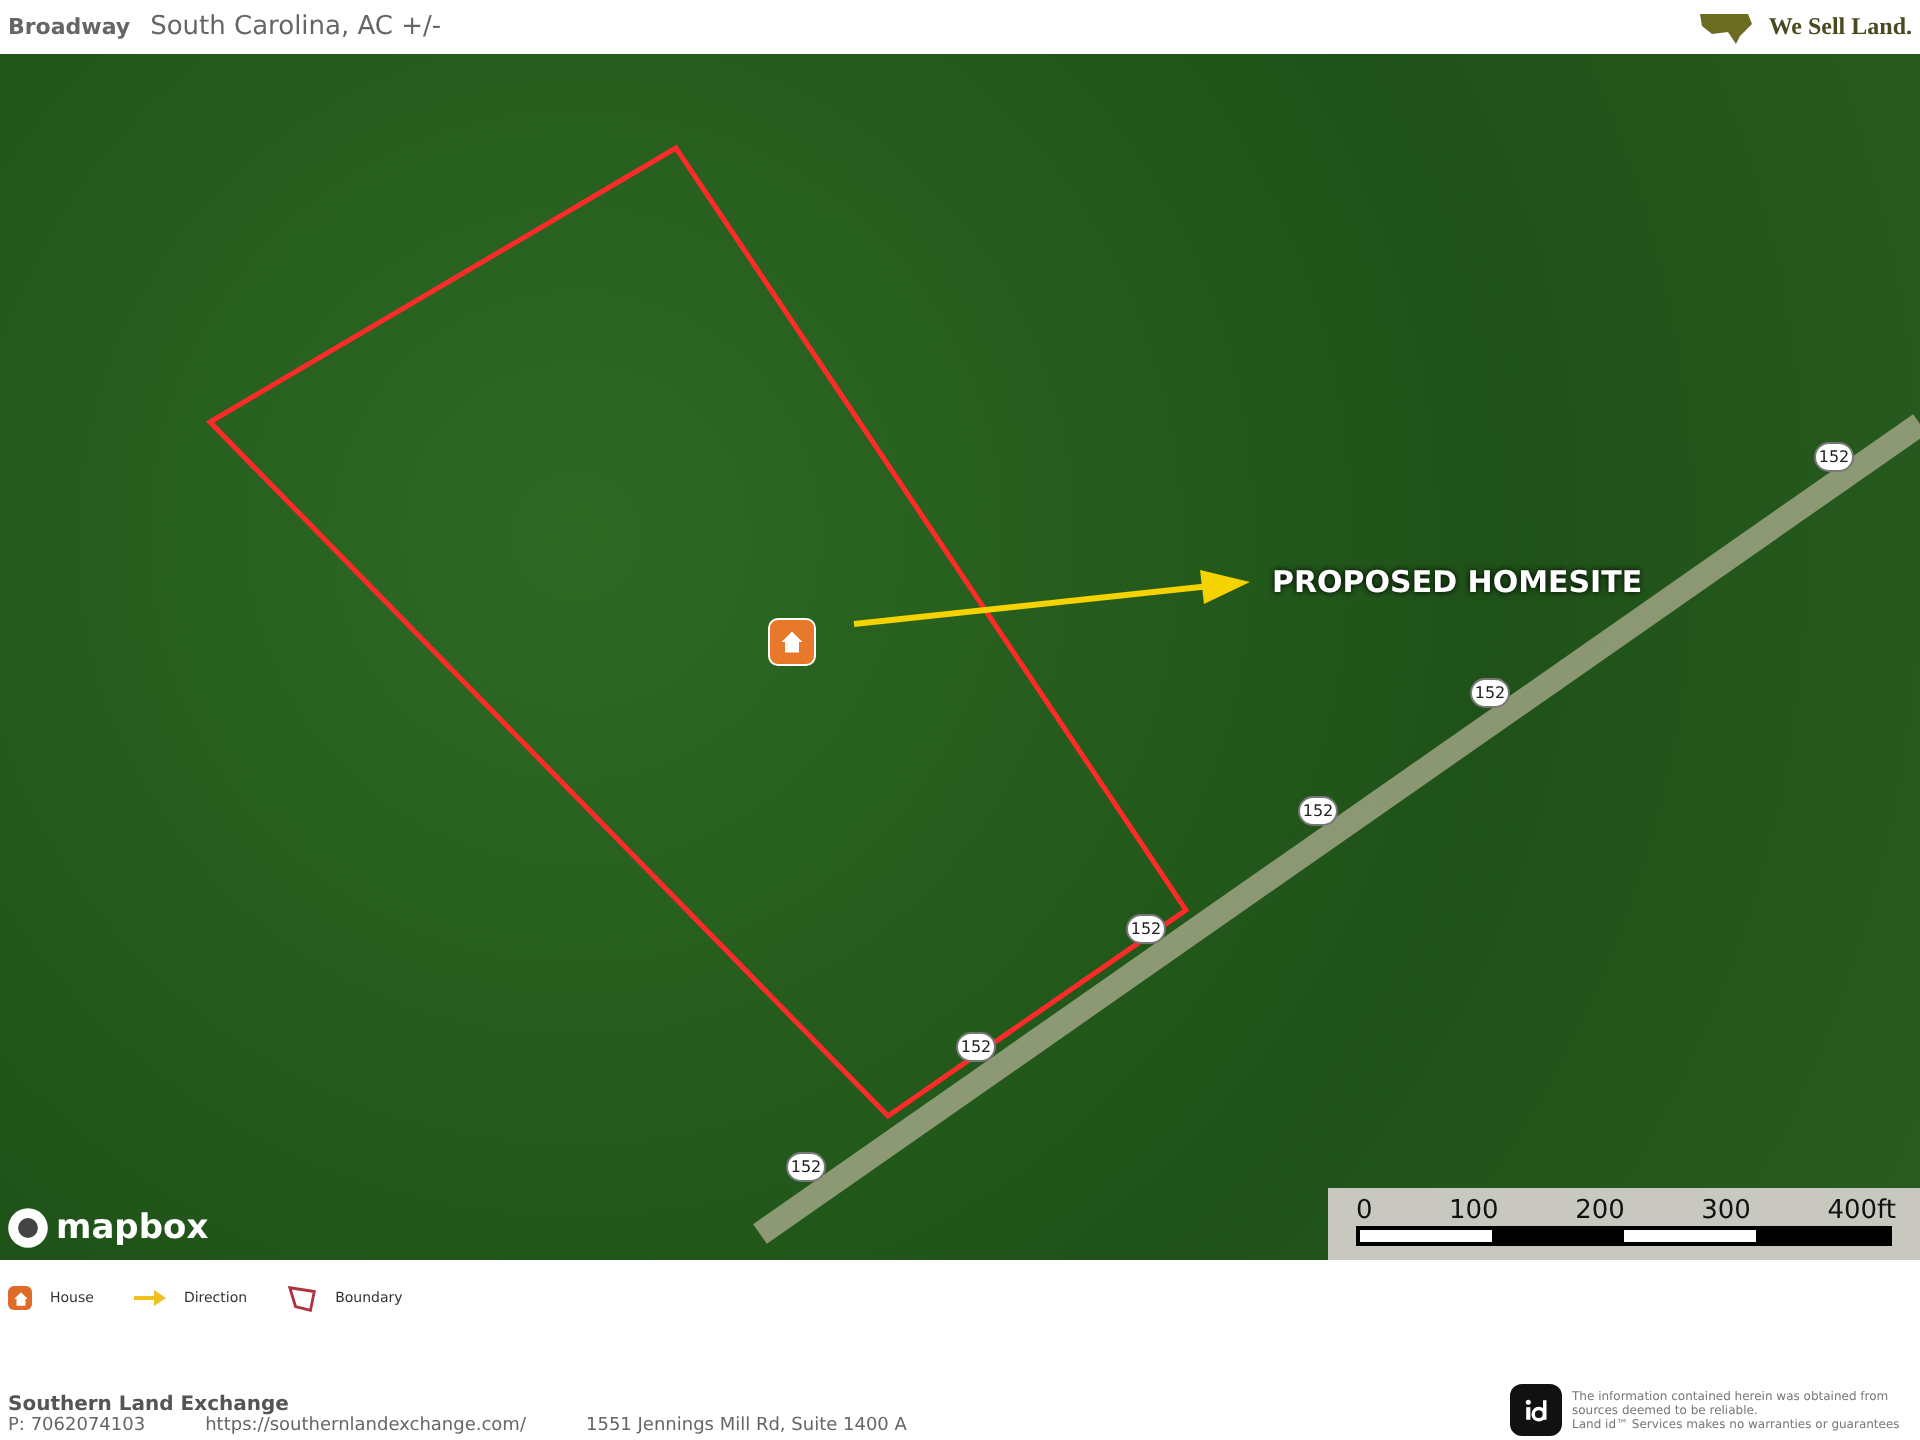 The height and width of the screenshot is (1440, 1920). Describe the element at coordinates (1457, 582) in the screenshot. I see `callout-label: PROPOSED HOMESITE` at that location.